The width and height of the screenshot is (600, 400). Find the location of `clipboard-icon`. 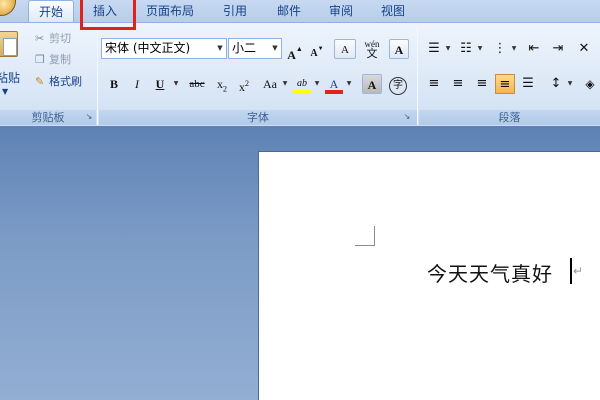

clipboard-icon is located at coordinates (9, 44).